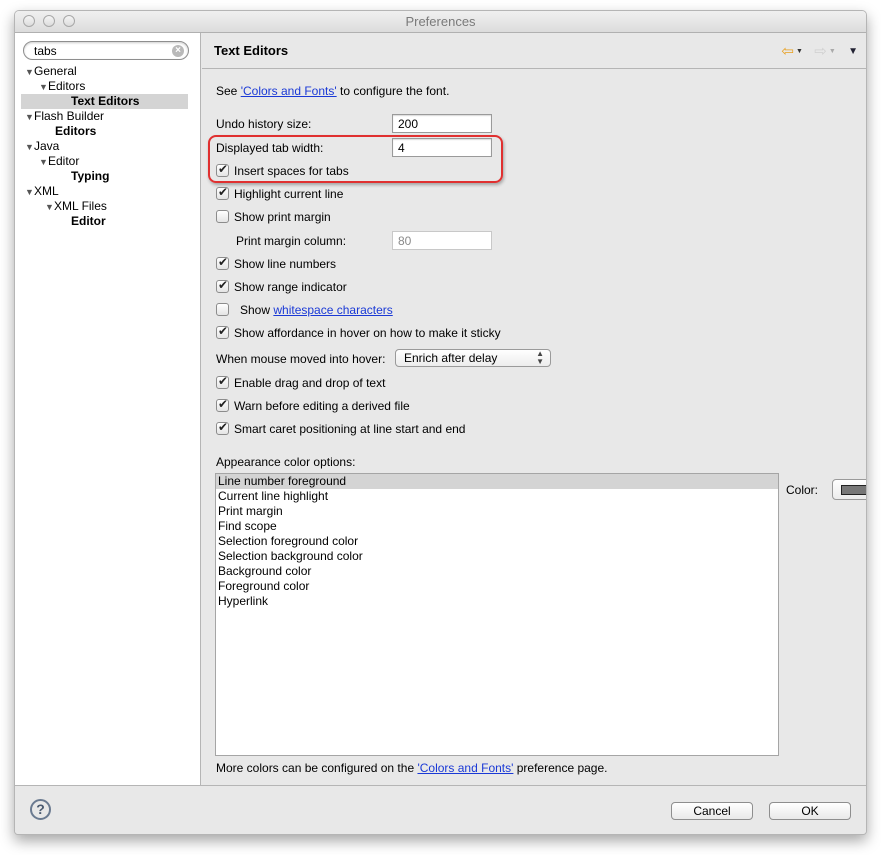 This screenshot has height=855, width=881. I want to click on history-nav: ⇦ ▼ ⇨ ▼ ▼, so click(819, 51).